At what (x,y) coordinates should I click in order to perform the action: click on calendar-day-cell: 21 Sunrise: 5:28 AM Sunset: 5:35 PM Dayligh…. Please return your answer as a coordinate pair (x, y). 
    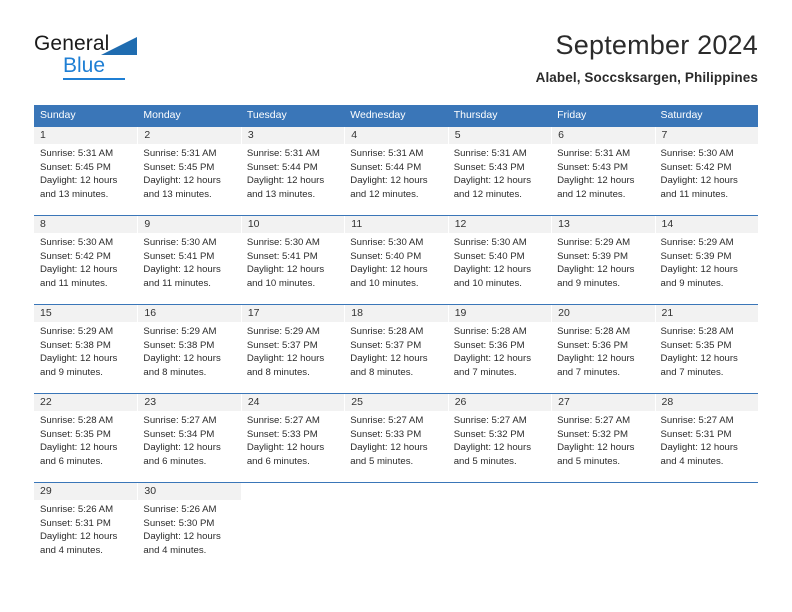
    Looking at the image, I should click on (706, 349).